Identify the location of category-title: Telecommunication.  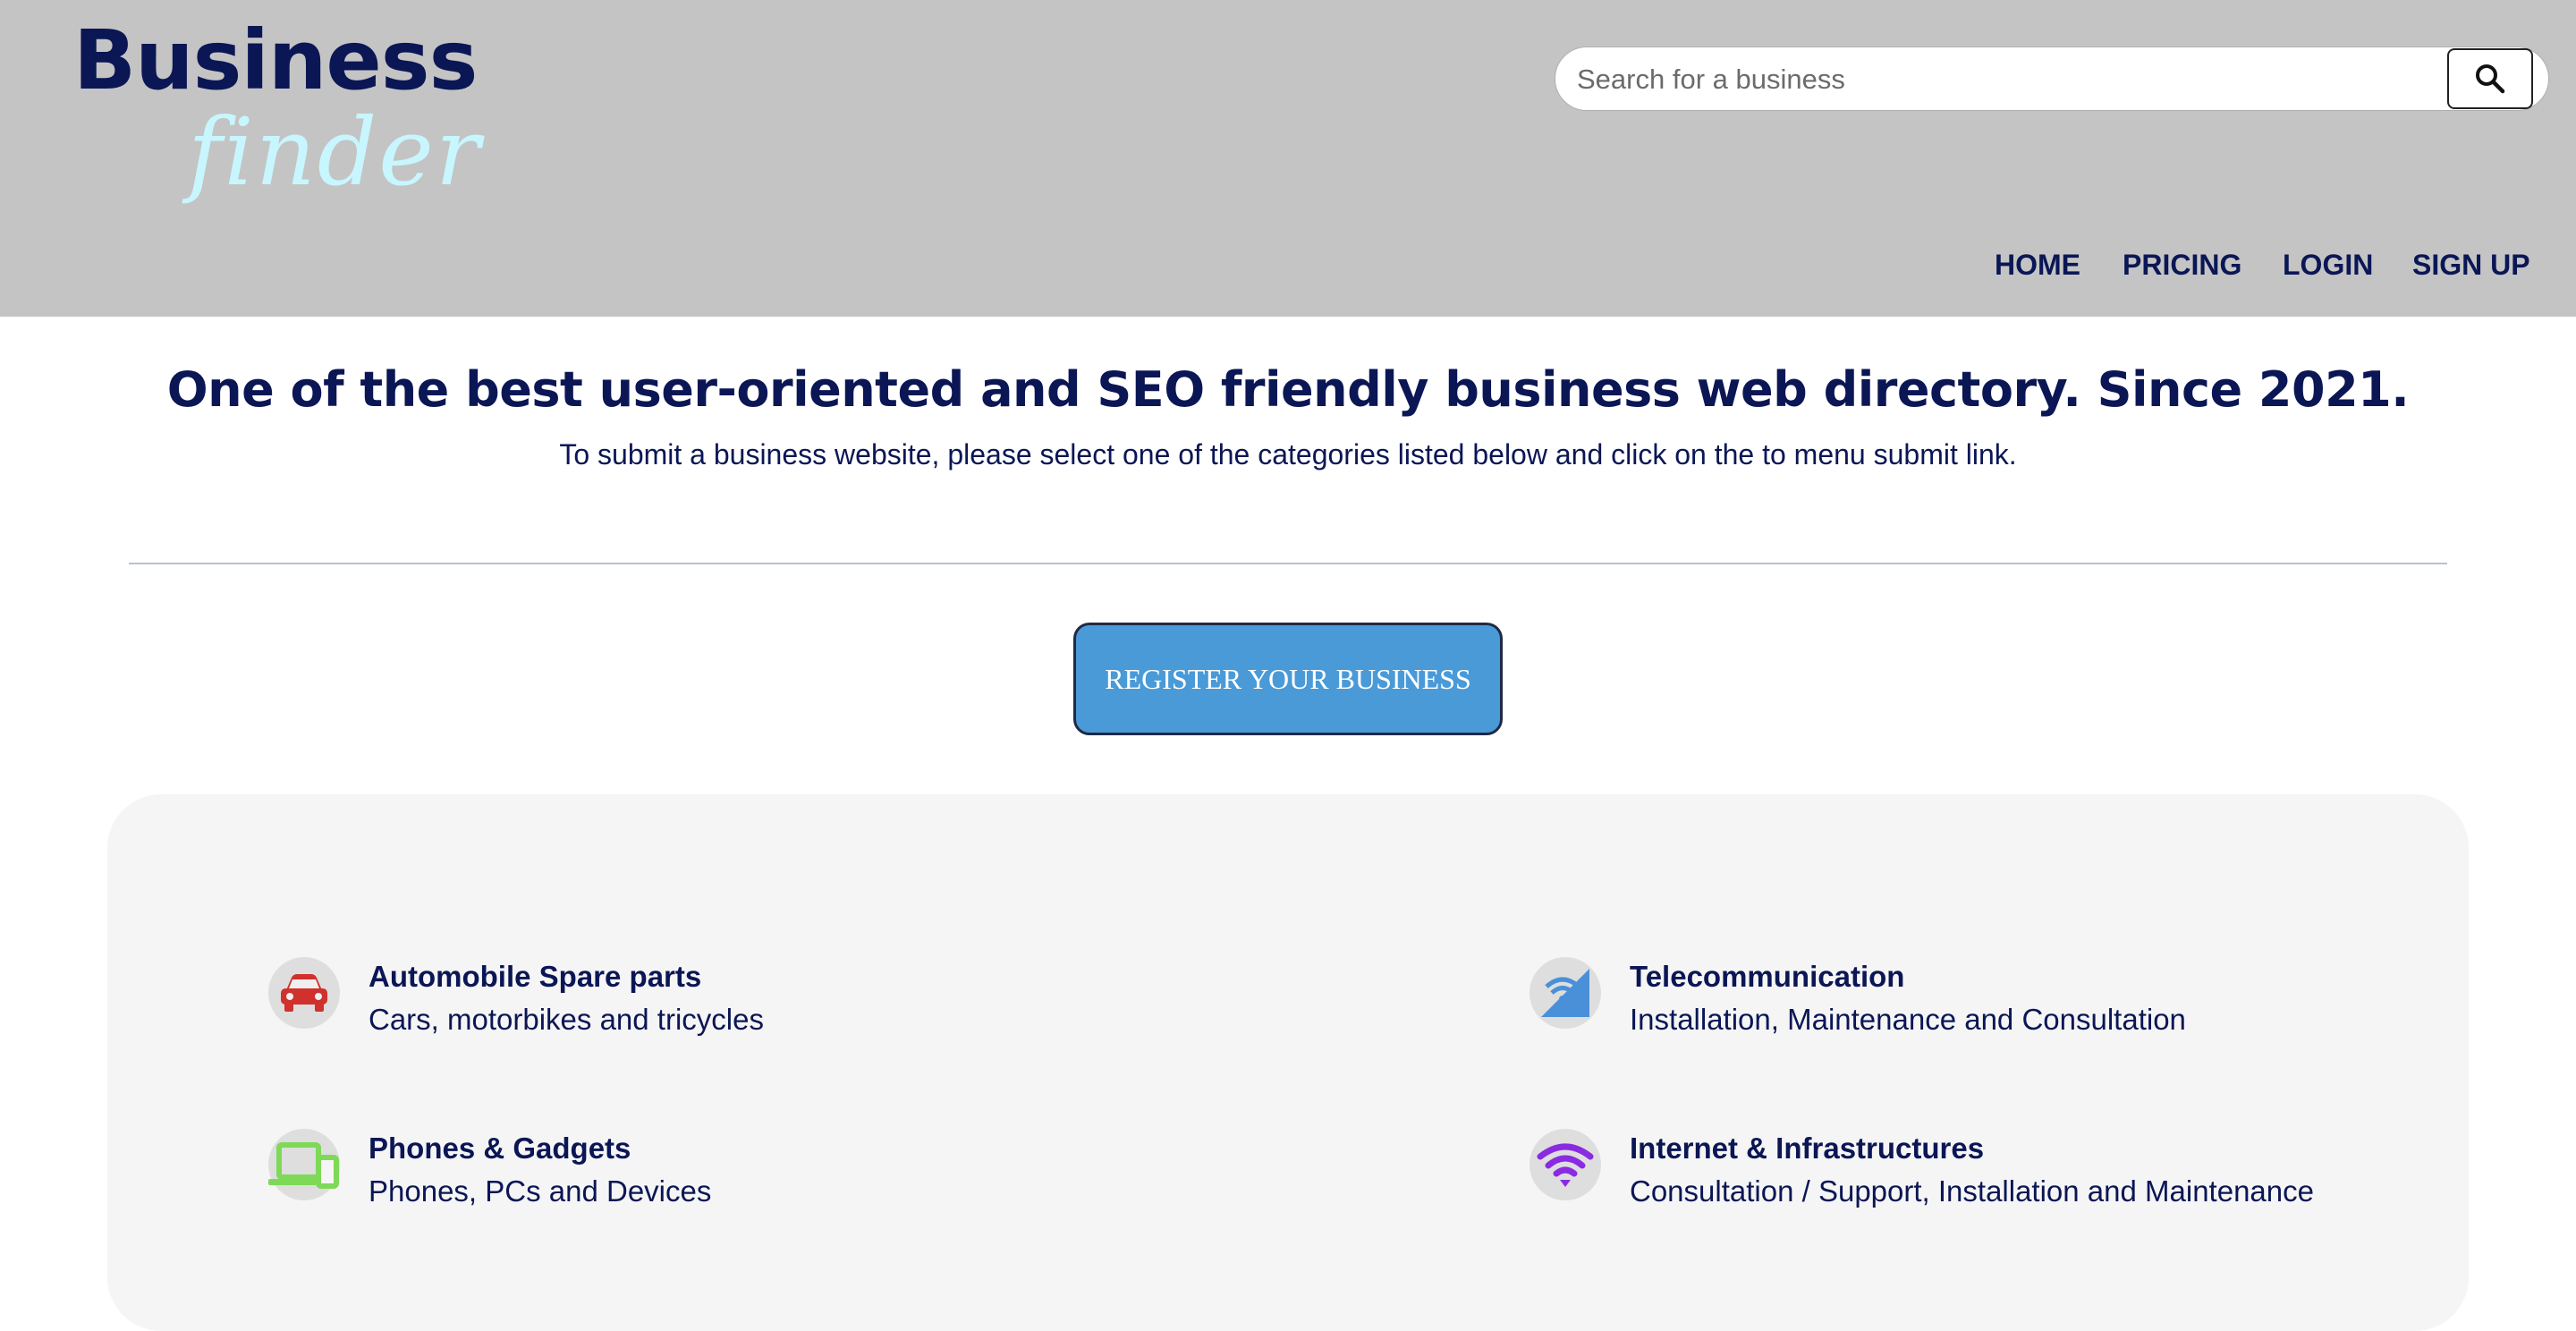
(1767, 977).